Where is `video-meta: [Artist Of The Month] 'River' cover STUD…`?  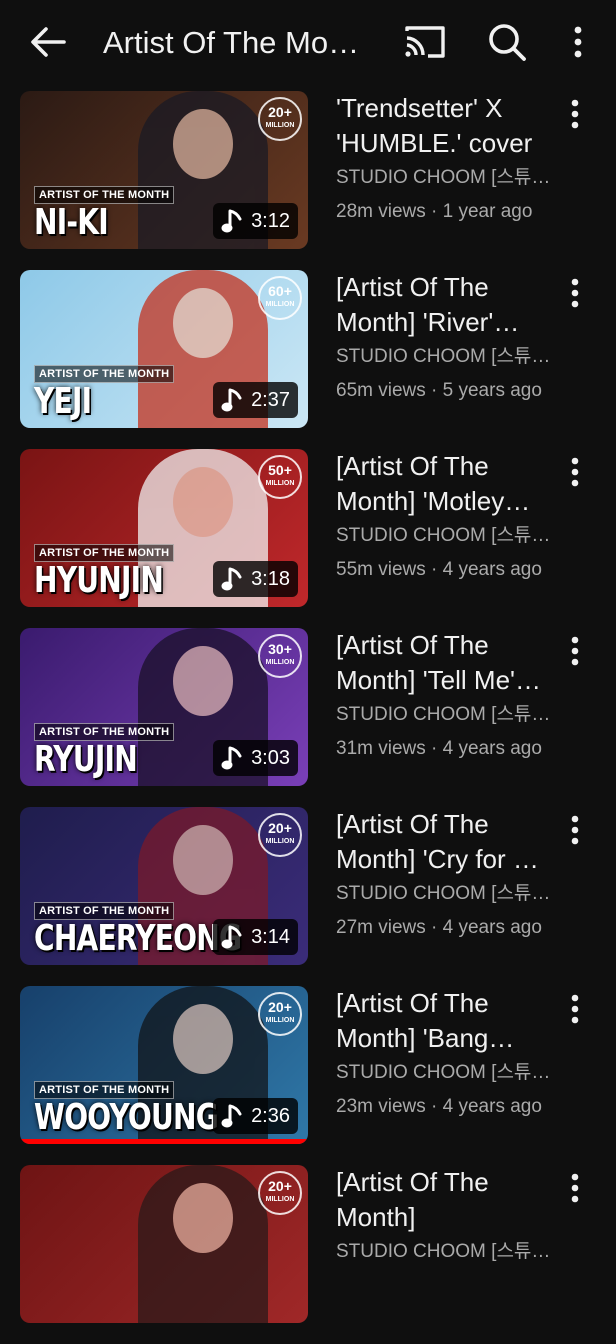 video-meta: [Artist Of The Month] 'River' cover STUD… is located at coordinates (445, 339).